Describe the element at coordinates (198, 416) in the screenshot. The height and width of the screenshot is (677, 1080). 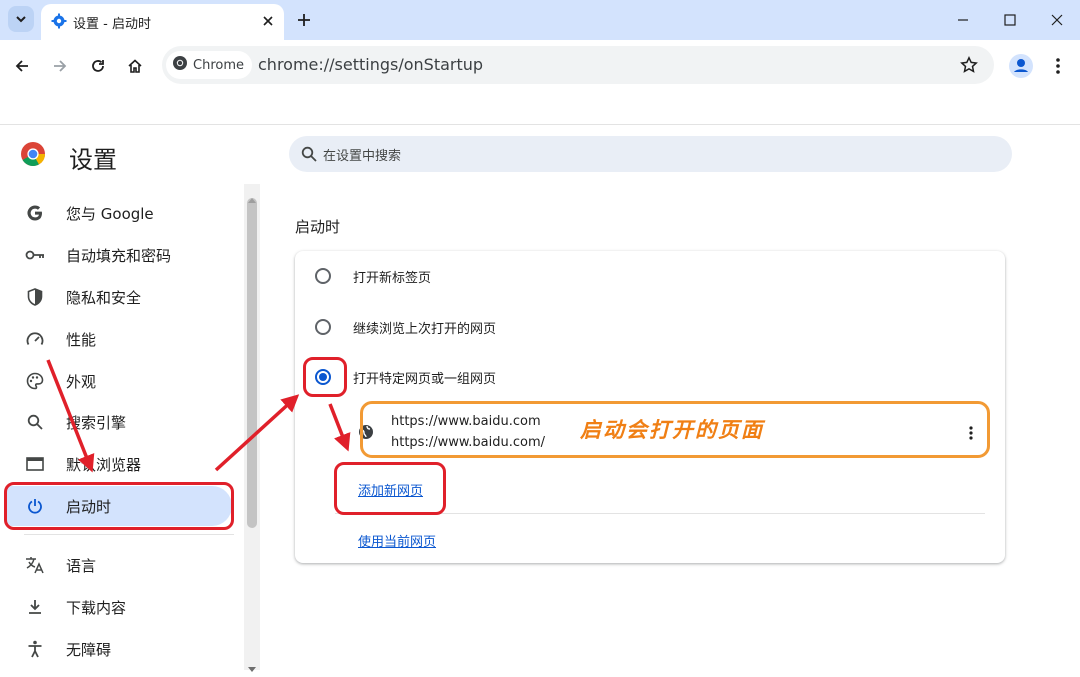
I see `annotation-arrows` at that location.